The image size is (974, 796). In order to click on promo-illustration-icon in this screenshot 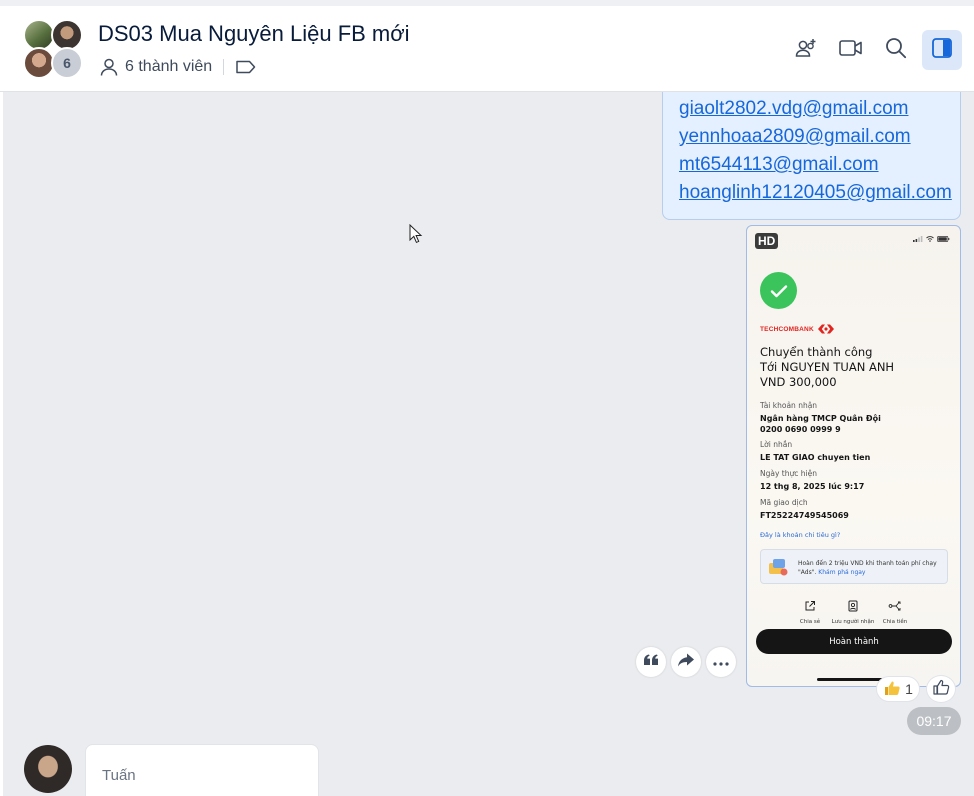, I will do `click(778, 567)`.